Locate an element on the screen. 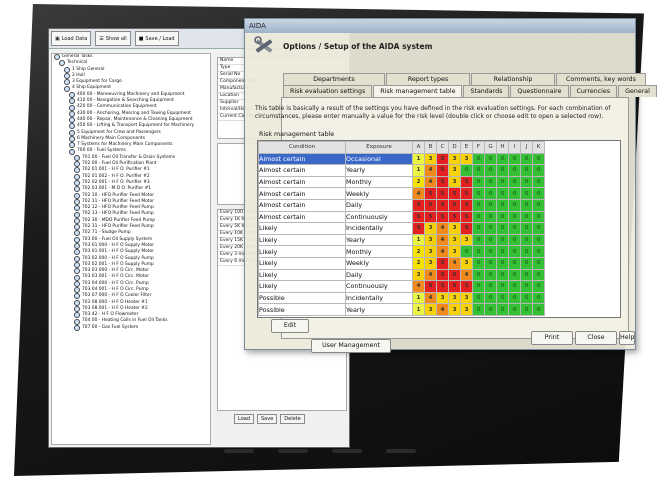 This screenshot has height=485, width=660. column-header: J is located at coordinates (526, 147).